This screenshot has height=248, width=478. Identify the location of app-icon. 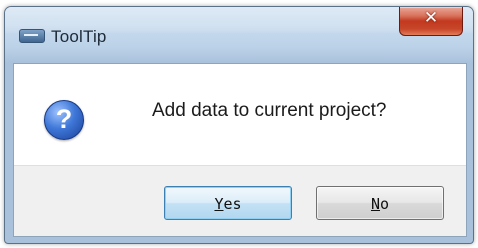
(32, 36).